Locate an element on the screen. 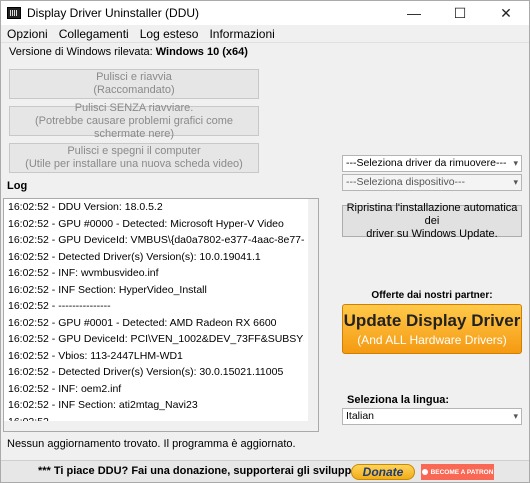  patreon-button: BECOME A PATRON is located at coordinates (457, 472).